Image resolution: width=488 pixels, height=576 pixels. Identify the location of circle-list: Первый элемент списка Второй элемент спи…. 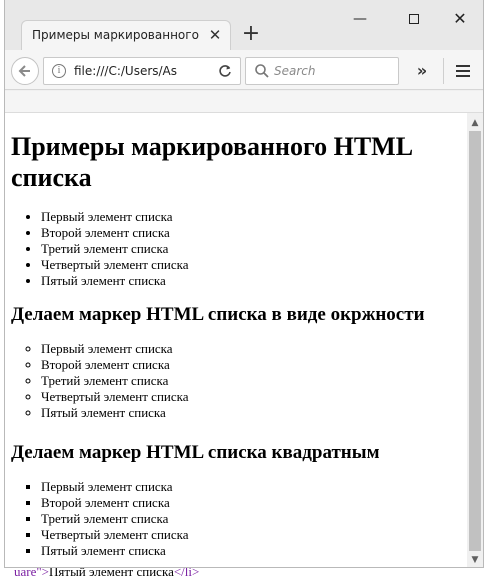
(251, 381).